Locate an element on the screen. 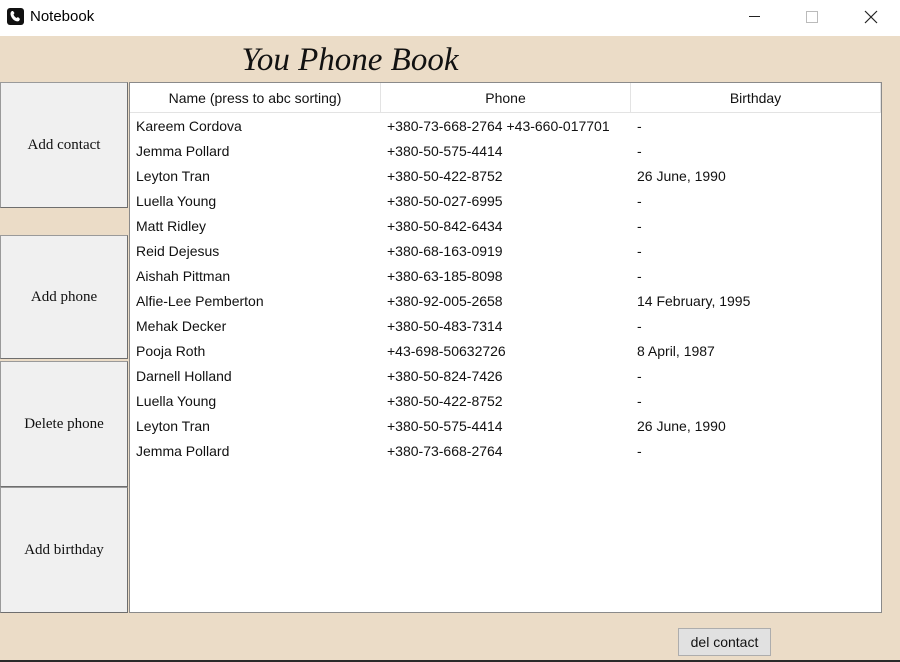  window-title: Notebook is located at coordinates (62, 16).